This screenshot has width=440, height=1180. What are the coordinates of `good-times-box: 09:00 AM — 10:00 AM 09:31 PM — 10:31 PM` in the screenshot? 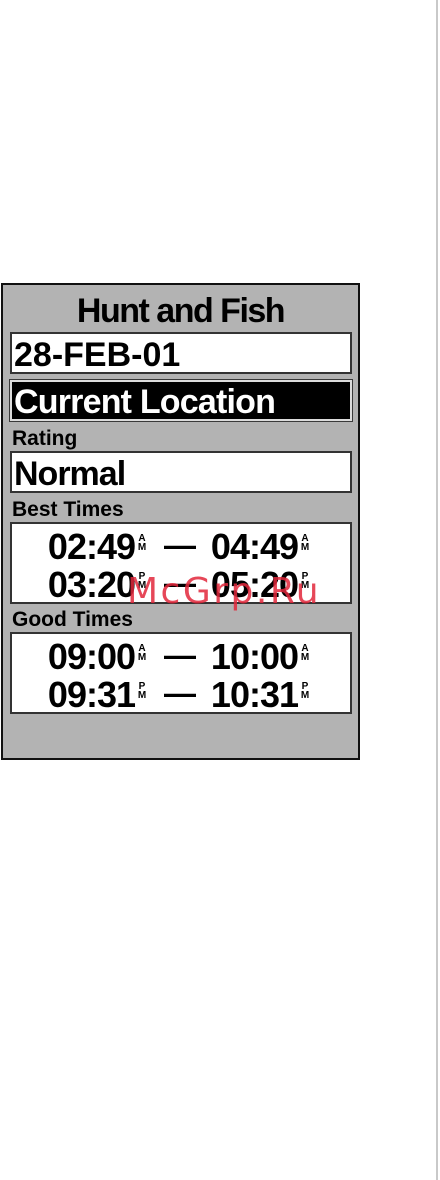 It's located at (181, 673).